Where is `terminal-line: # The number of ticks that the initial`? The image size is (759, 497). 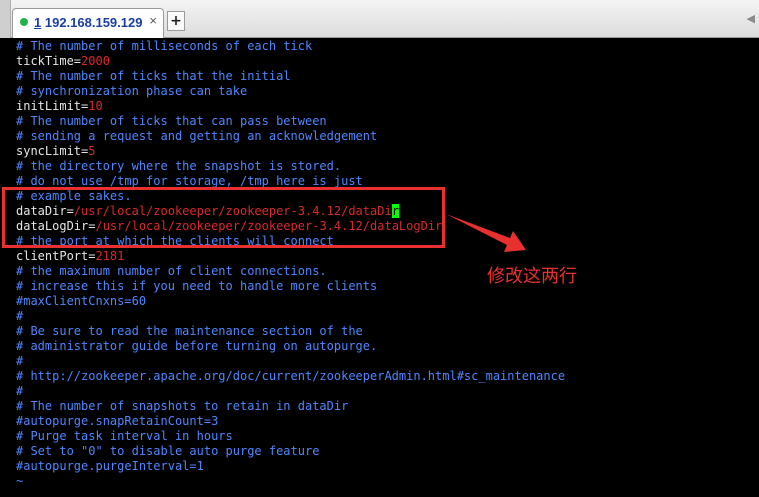
terminal-line: # The number of ticks that the initial is located at coordinates (290, 76).